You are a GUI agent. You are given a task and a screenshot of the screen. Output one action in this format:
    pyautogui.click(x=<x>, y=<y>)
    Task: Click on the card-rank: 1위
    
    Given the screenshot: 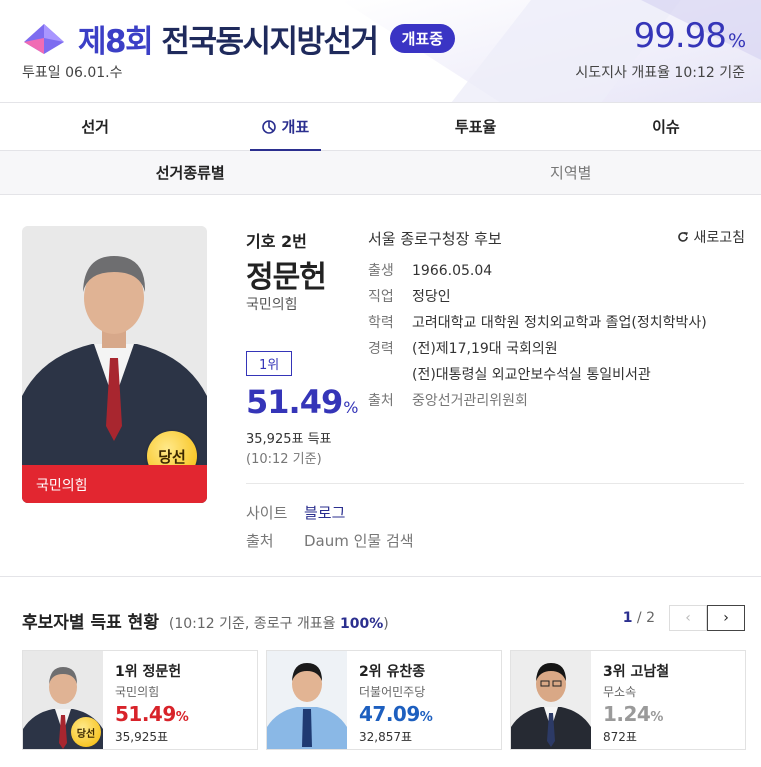 What is the action you would take?
    pyautogui.click(x=126, y=672)
    